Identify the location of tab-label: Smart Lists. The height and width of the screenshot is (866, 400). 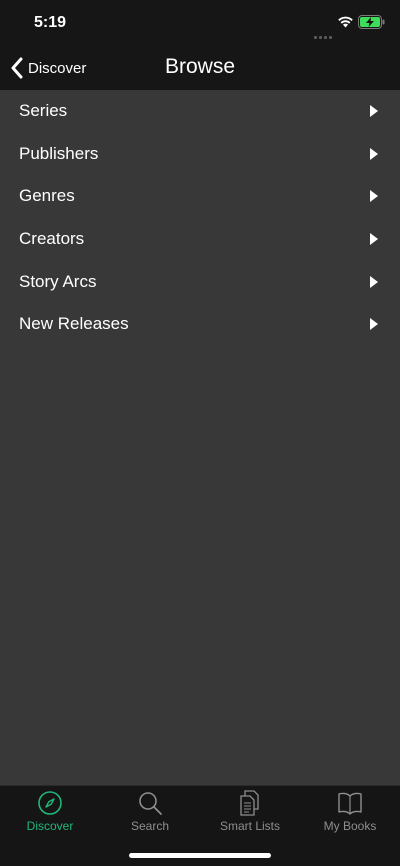
(249, 826).